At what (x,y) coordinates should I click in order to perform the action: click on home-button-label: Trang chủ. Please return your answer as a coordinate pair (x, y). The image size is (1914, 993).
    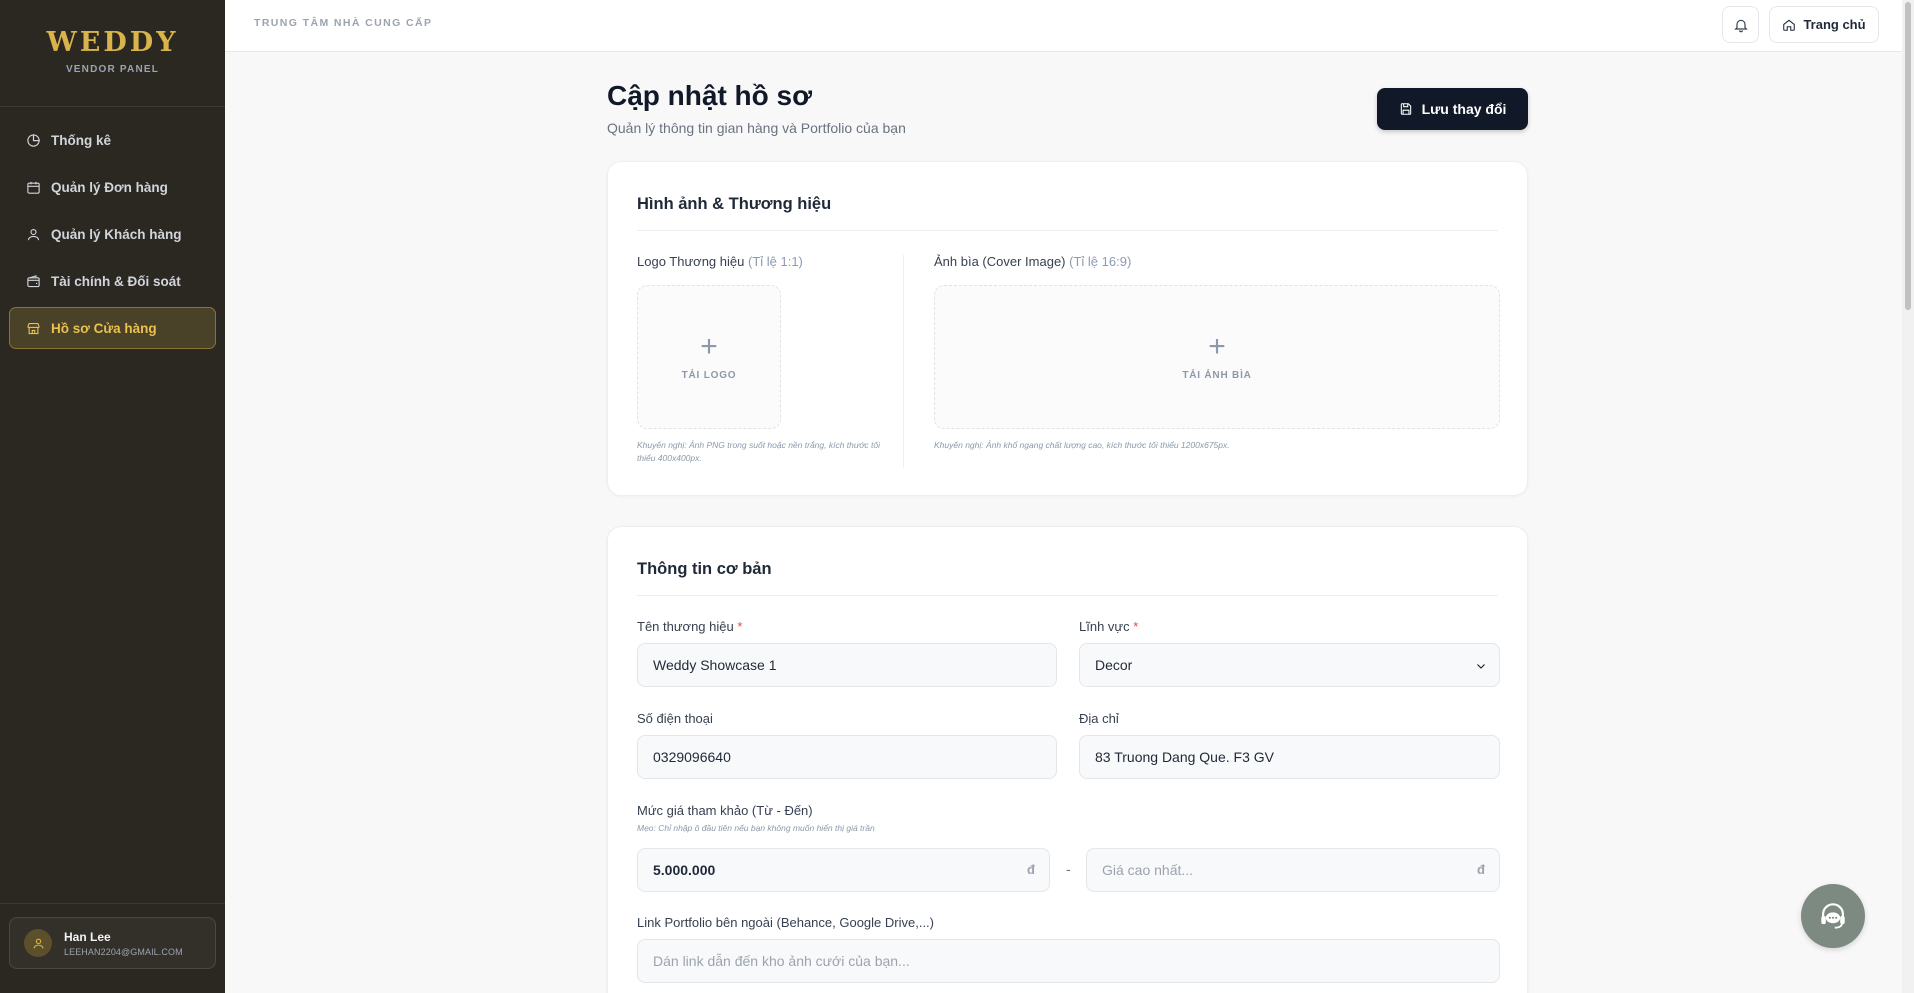
    Looking at the image, I should click on (1834, 24).